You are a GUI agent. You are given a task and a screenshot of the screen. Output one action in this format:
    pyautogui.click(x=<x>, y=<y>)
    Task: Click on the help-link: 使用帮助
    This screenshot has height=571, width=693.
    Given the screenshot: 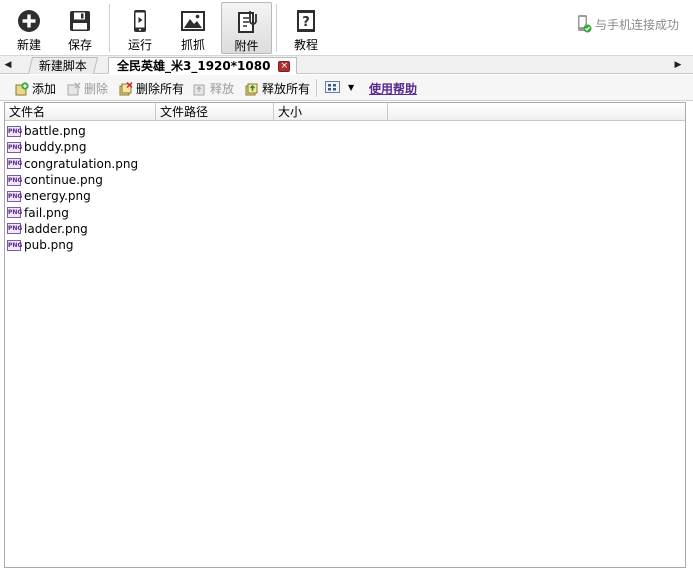 What is the action you would take?
    pyautogui.click(x=393, y=88)
    